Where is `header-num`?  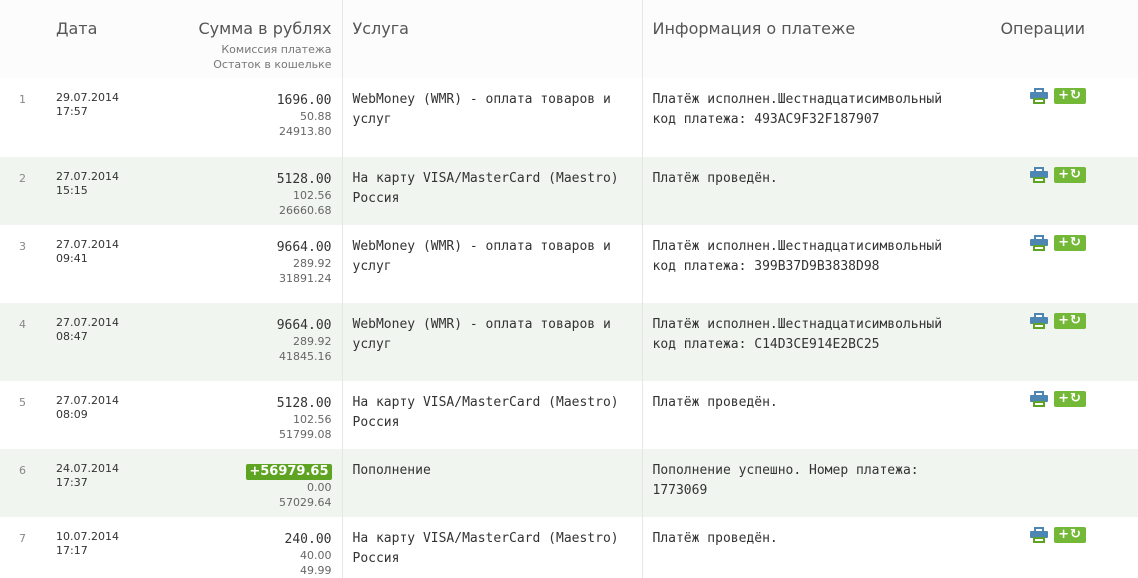
header-num is located at coordinates (23, 39).